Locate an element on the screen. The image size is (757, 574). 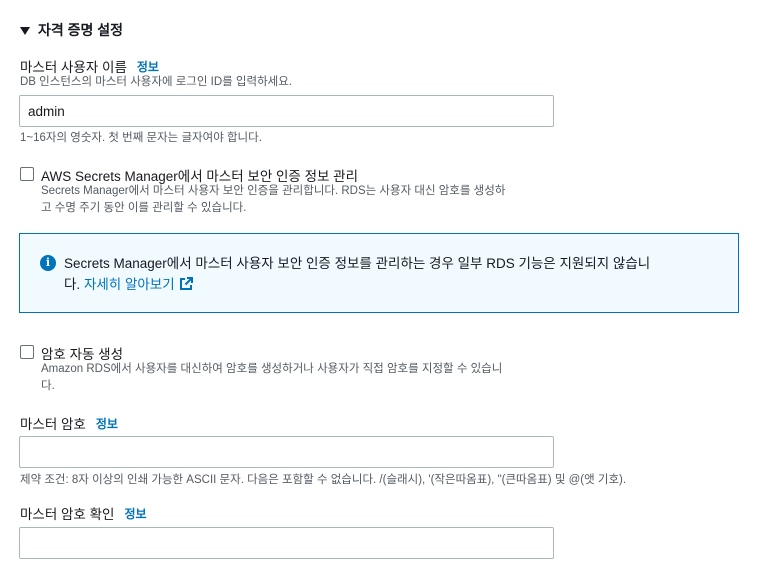
confirm-password-label-row: 마스터 암호 확인 정보 is located at coordinates (83, 513).